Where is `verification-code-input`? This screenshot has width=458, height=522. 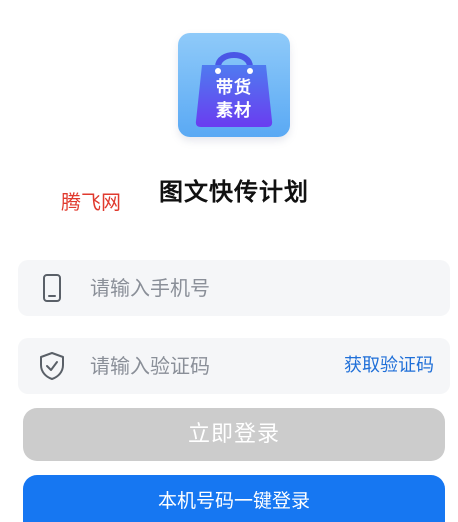 verification-code-input is located at coordinates (210, 366).